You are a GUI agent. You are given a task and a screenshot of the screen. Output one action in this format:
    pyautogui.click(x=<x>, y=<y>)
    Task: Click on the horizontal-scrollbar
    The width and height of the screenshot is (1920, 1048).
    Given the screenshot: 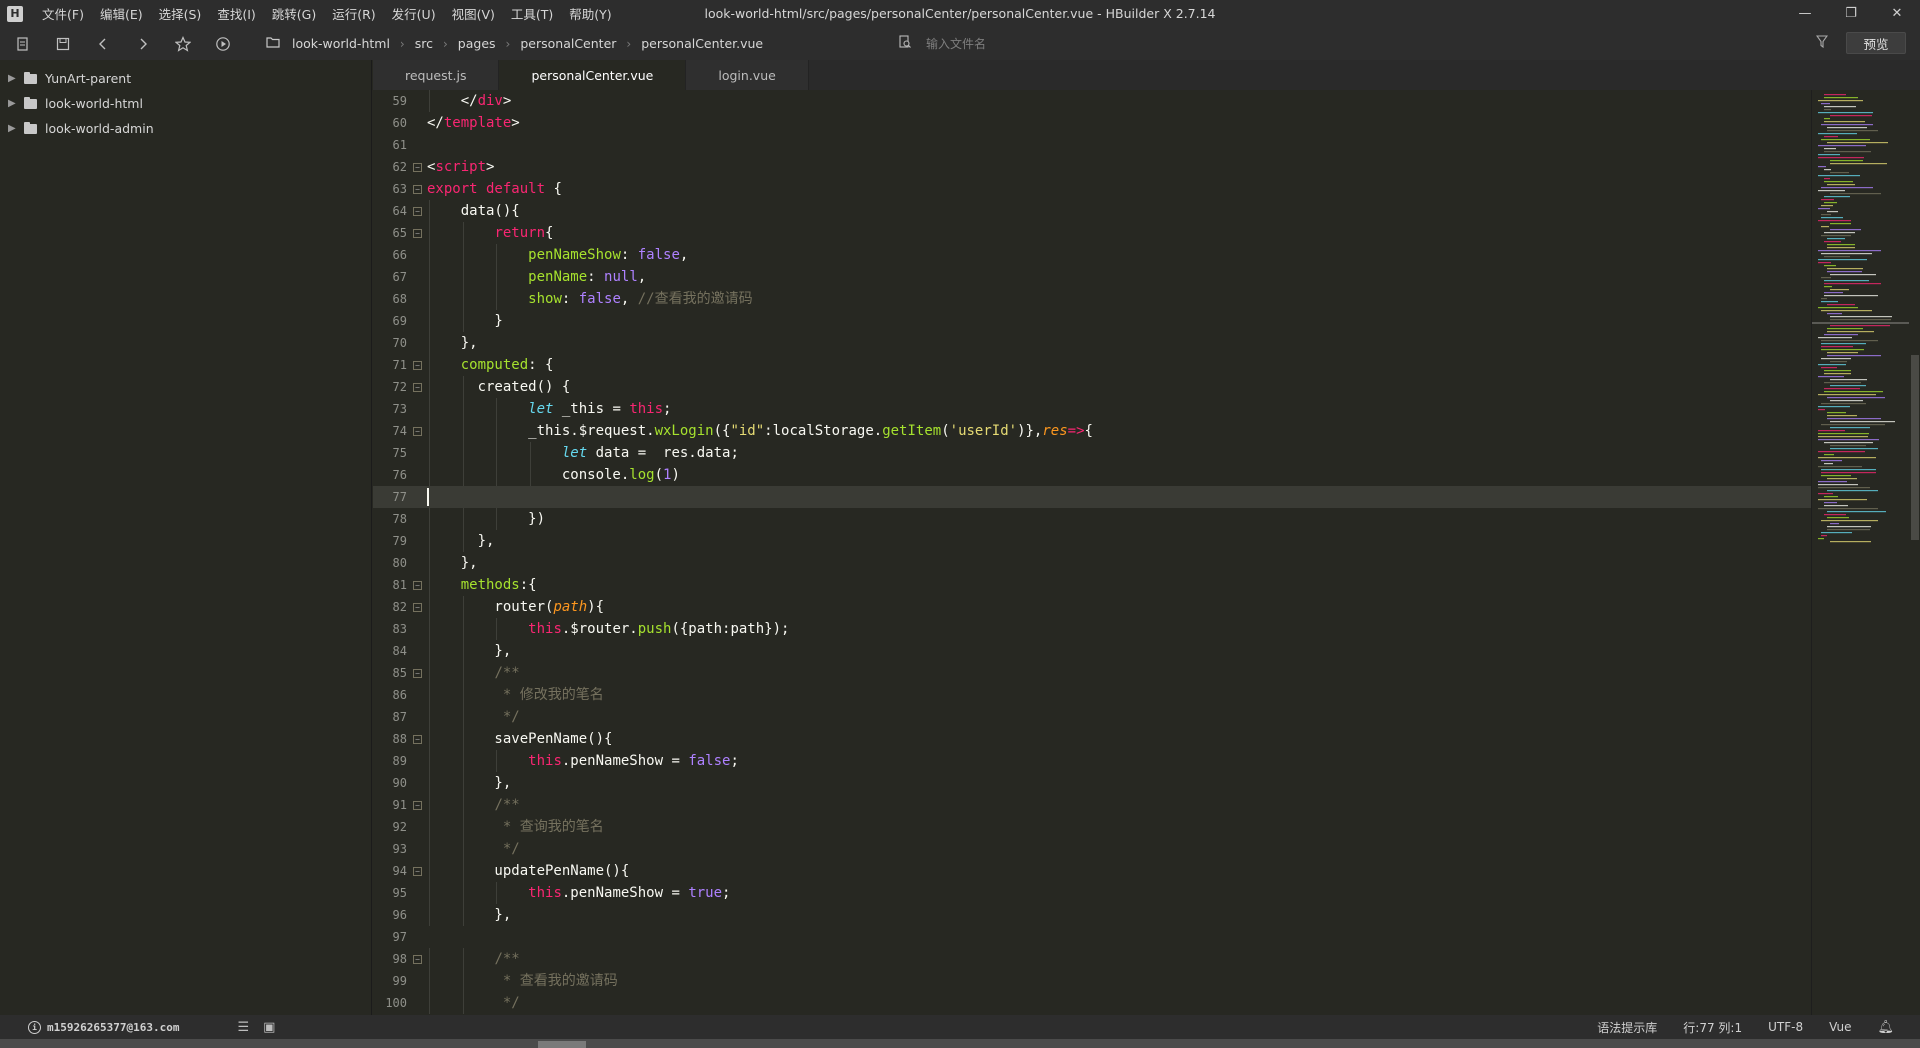 What is the action you would take?
    pyautogui.click(x=960, y=1043)
    